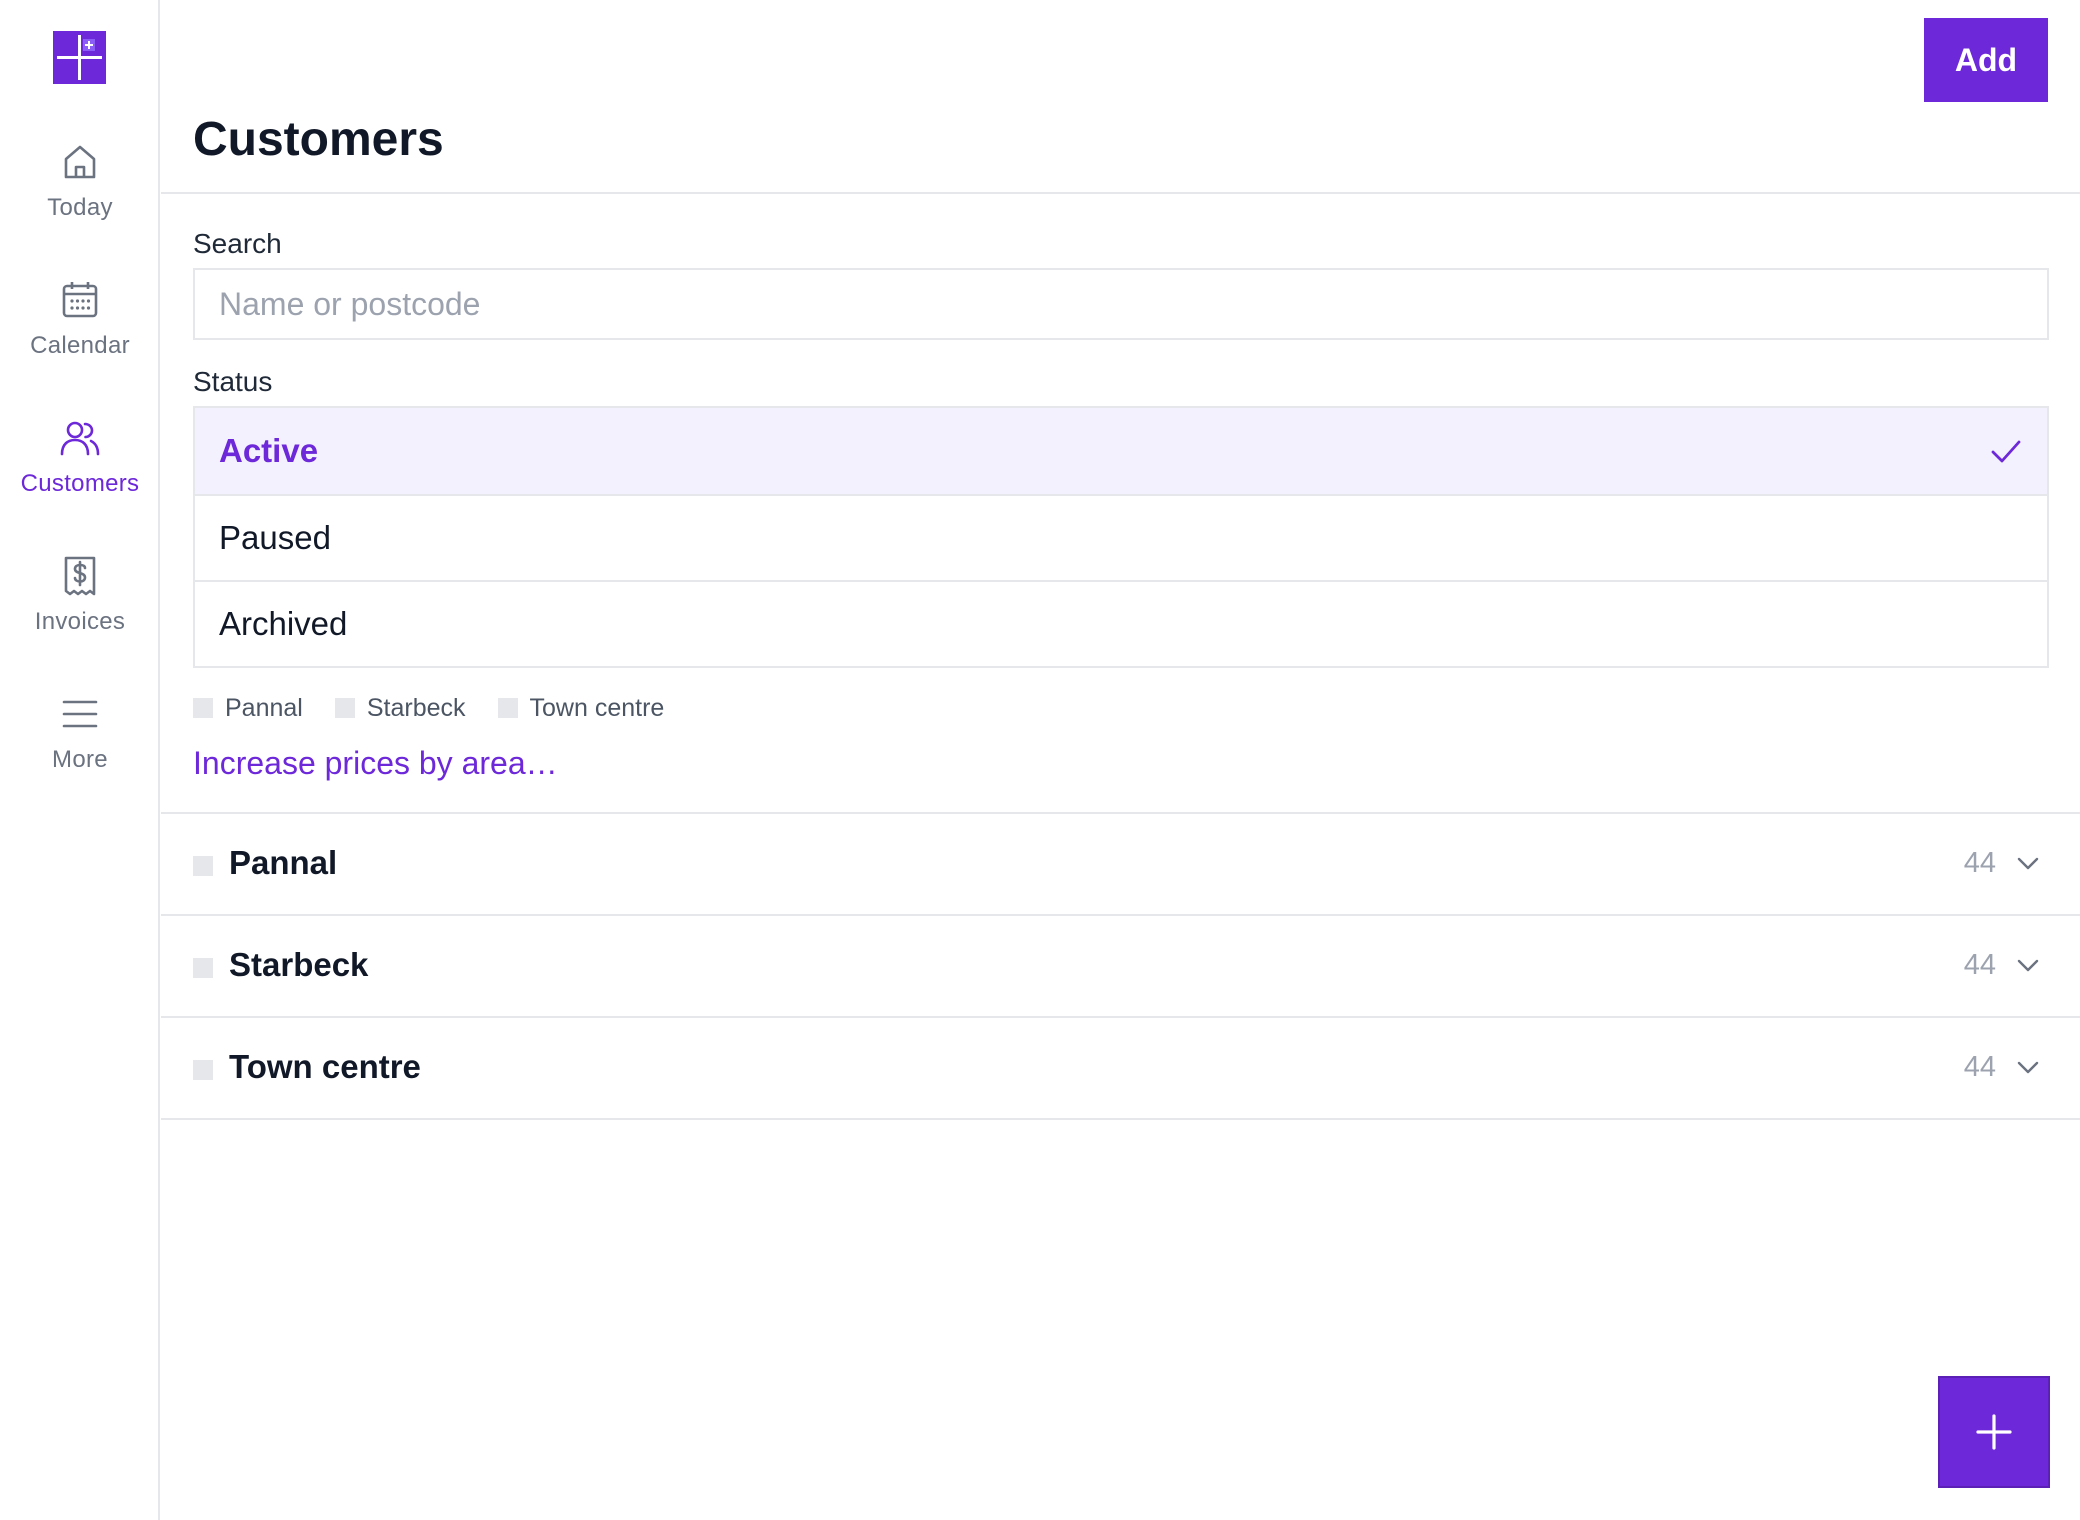 Image resolution: width=2080 pixels, height=1520 pixels. What do you see at coordinates (80, 438) in the screenshot?
I see `users-icon` at bounding box center [80, 438].